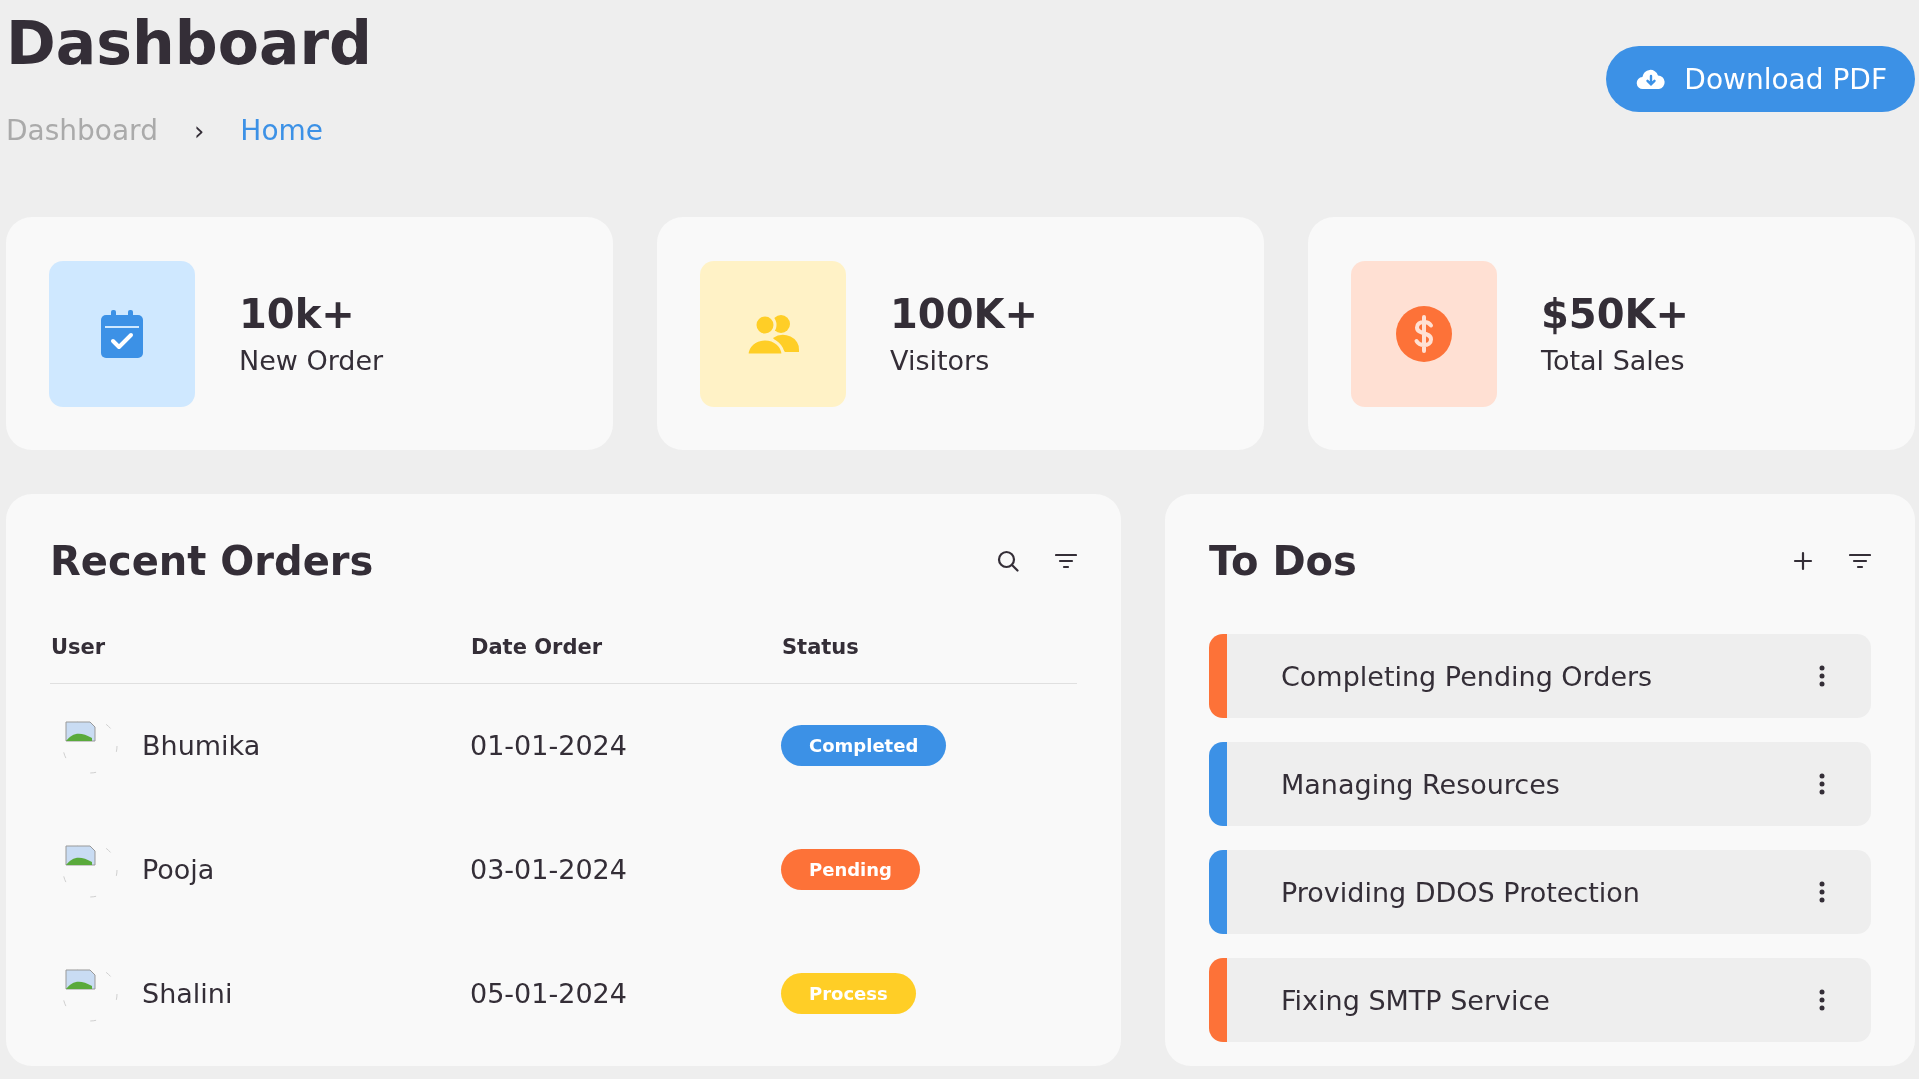 Image resolution: width=1919 pixels, height=1079 pixels. Describe the element at coordinates (189, 43) in the screenshot. I see `page-title: Dashboard` at that location.